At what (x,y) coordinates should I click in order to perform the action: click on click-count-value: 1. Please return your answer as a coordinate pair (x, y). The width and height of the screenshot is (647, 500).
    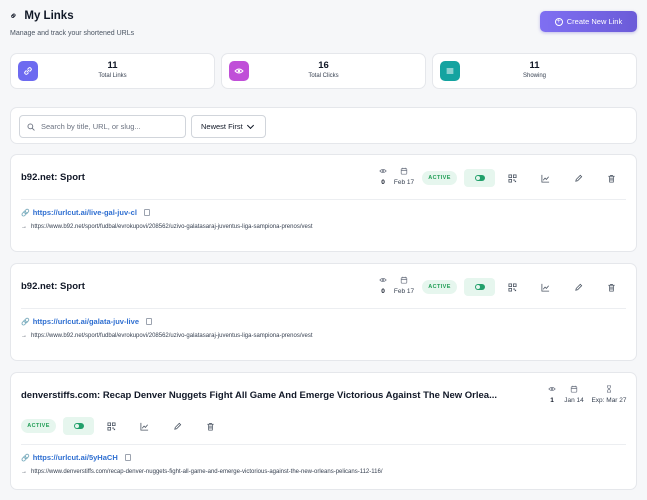
    Looking at the image, I should click on (552, 400).